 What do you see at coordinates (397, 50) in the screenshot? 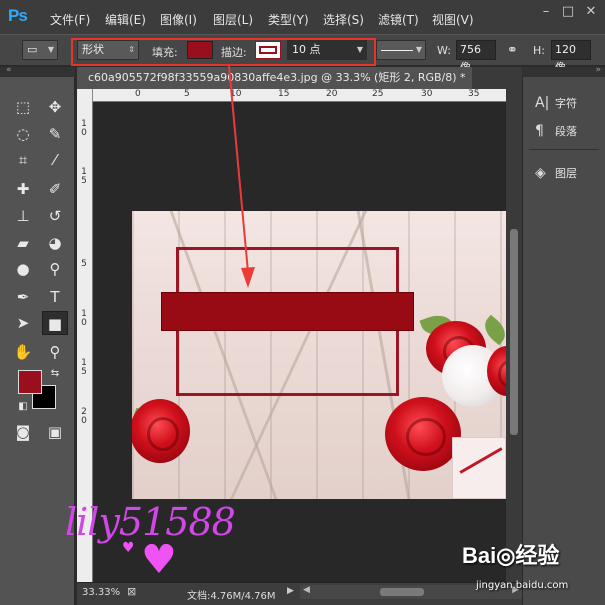
I see `stroke-line-icon` at bounding box center [397, 50].